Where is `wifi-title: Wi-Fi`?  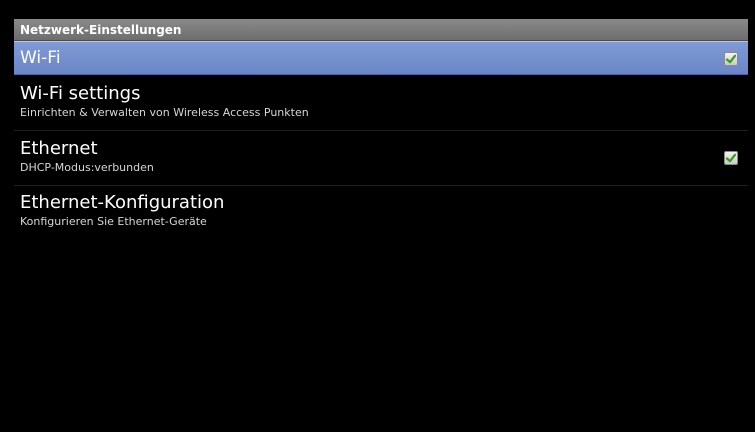 wifi-title: Wi-Fi is located at coordinates (40, 58).